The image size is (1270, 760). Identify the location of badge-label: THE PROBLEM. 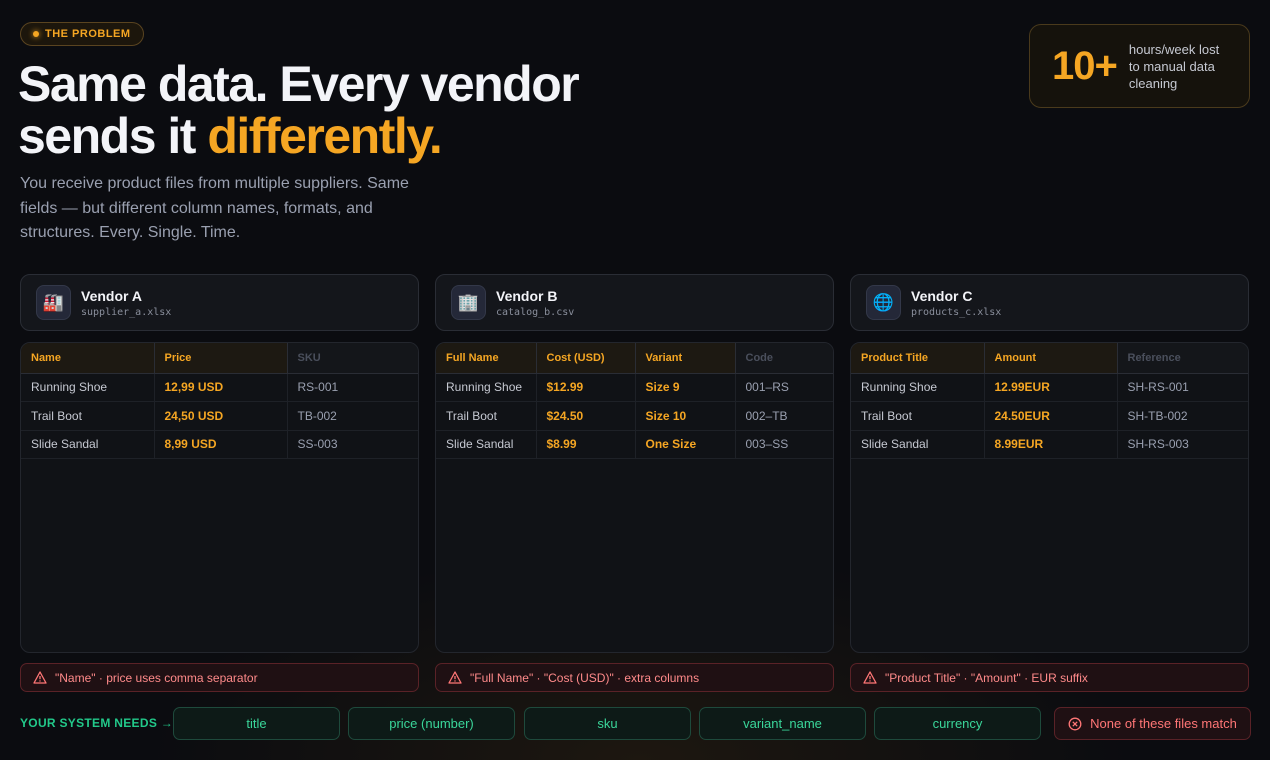
(88, 34).